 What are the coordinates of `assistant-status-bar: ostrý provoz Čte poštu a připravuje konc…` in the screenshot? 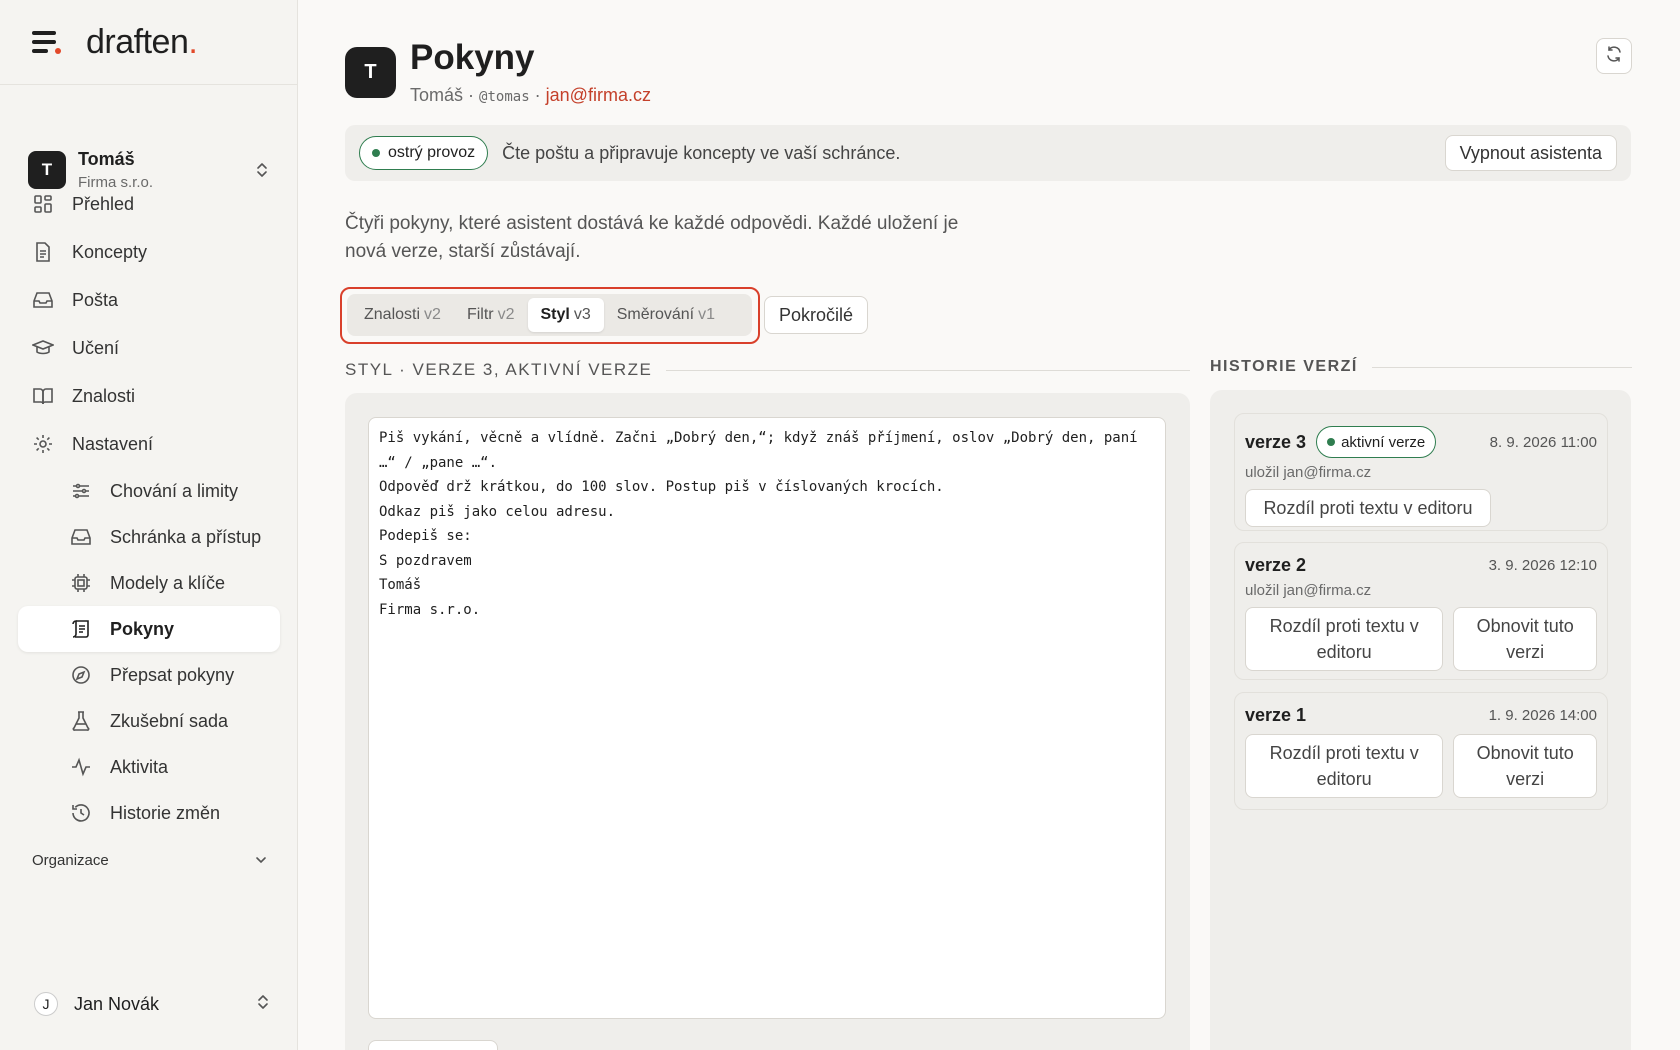 It's located at (988, 153).